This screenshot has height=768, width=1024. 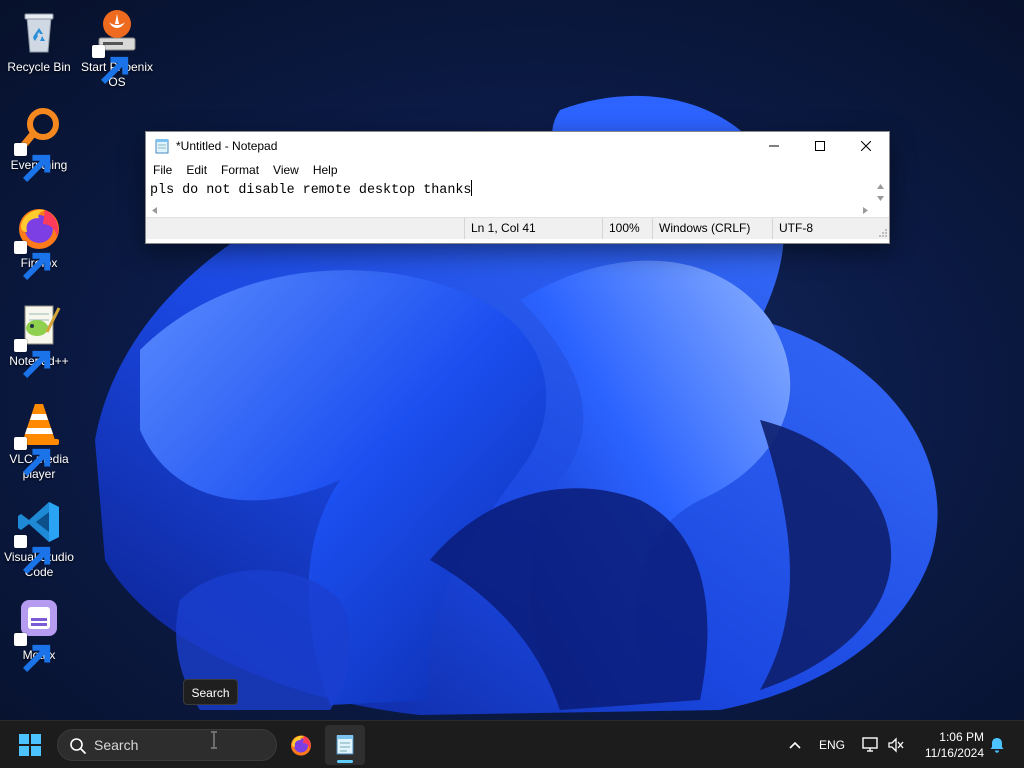 What do you see at coordinates (167, 745) in the screenshot?
I see `taskbar-search-box: Search` at bounding box center [167, 745].